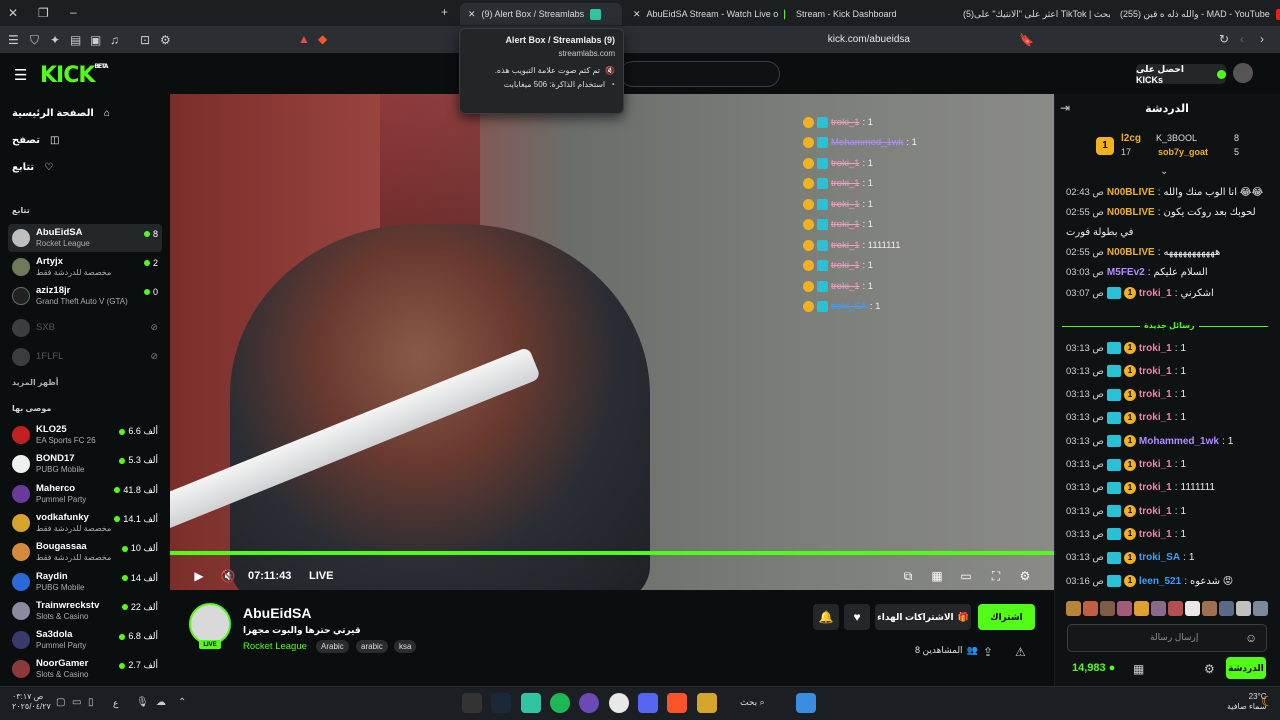  What do you see at coordinates (73, 12) in the screenshot?
I see `minimize-window-icon: –` at bounding box center [73, 12].